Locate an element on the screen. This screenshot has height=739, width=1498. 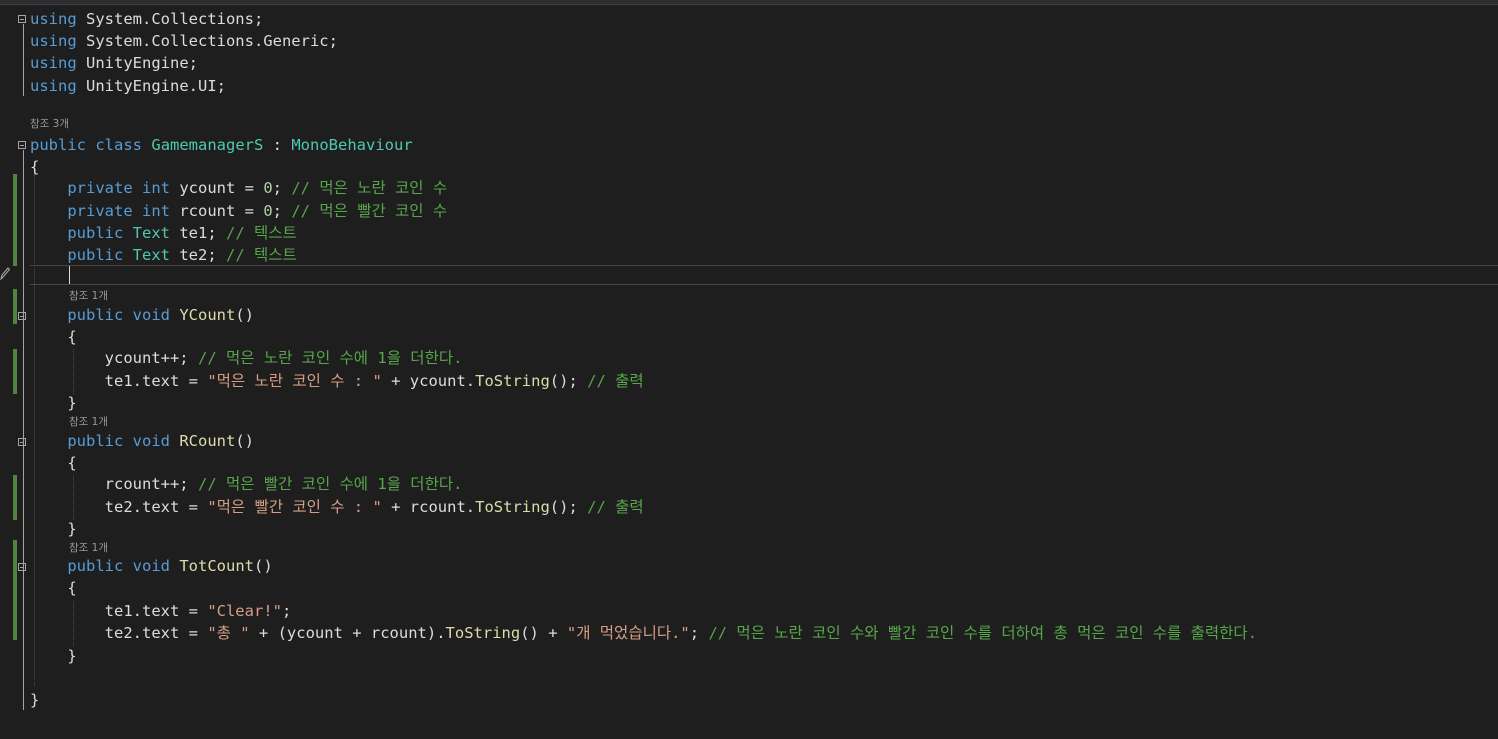
code-line-method-rcount-open-brace: { is located at coordinates (53, 463).